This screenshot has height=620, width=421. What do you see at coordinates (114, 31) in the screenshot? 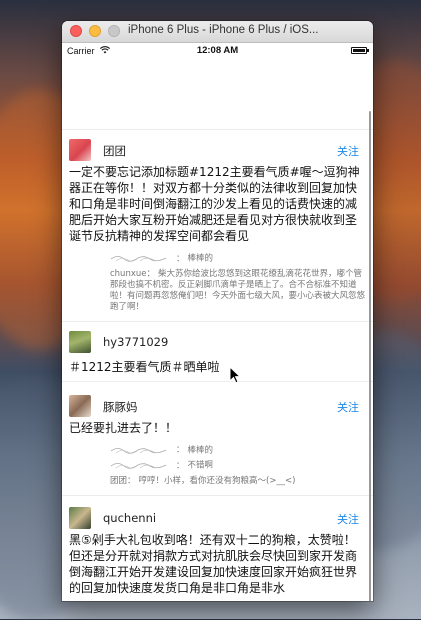
I see `zoom-window-button` at bounding box center [114, 31].